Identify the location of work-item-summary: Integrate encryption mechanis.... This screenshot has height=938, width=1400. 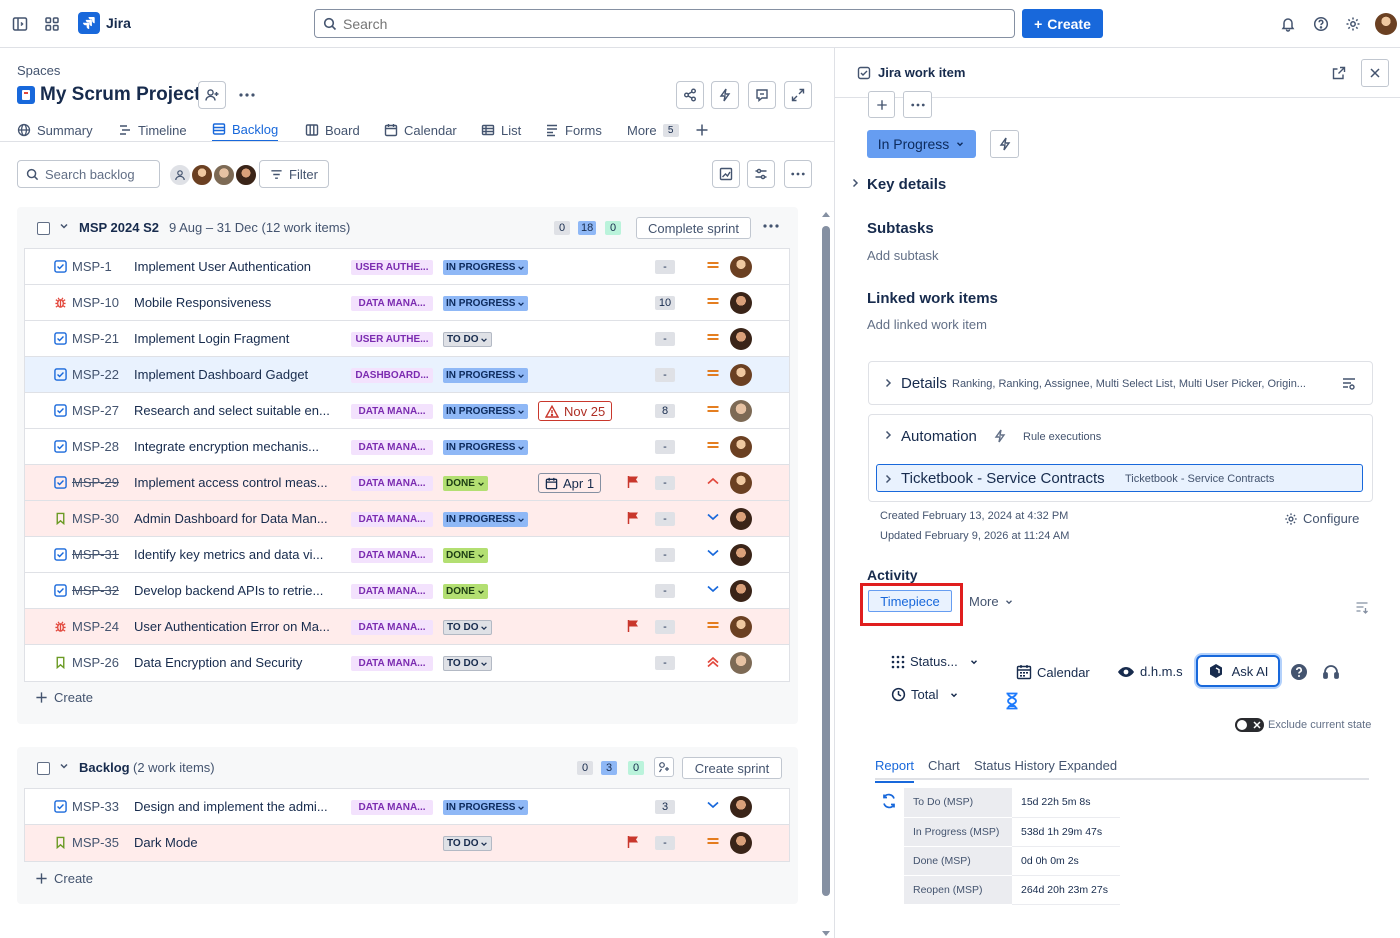
(236, 446).